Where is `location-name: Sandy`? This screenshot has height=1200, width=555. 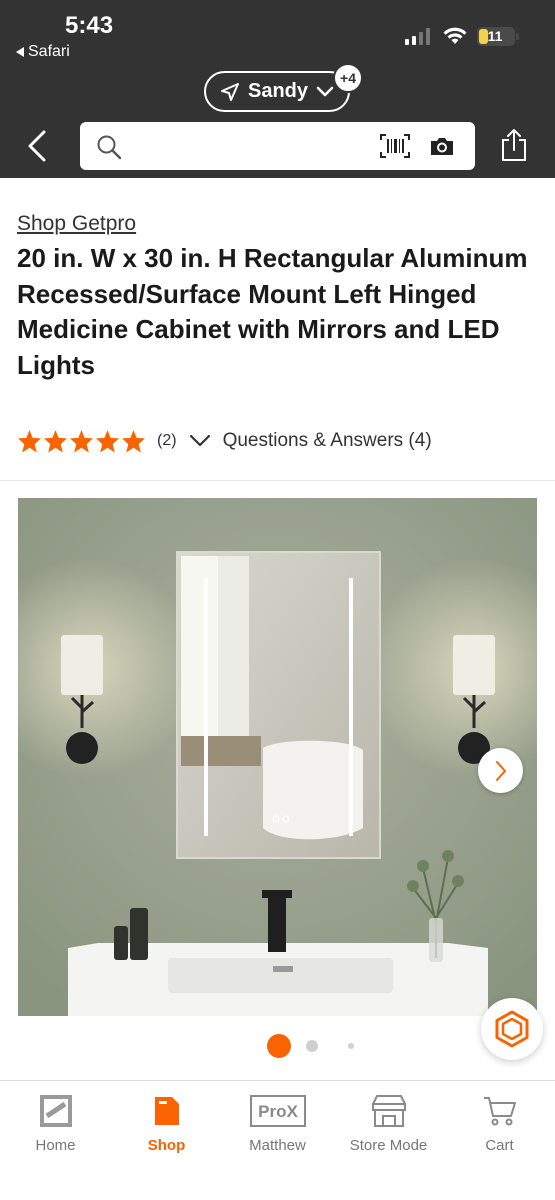
location-name: Sandy is located at coordinates (278, 91).